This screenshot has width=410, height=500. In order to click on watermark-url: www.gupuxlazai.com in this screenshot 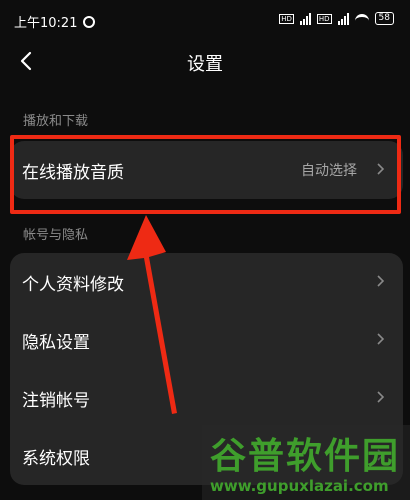, I will do `click(299, 486)`.